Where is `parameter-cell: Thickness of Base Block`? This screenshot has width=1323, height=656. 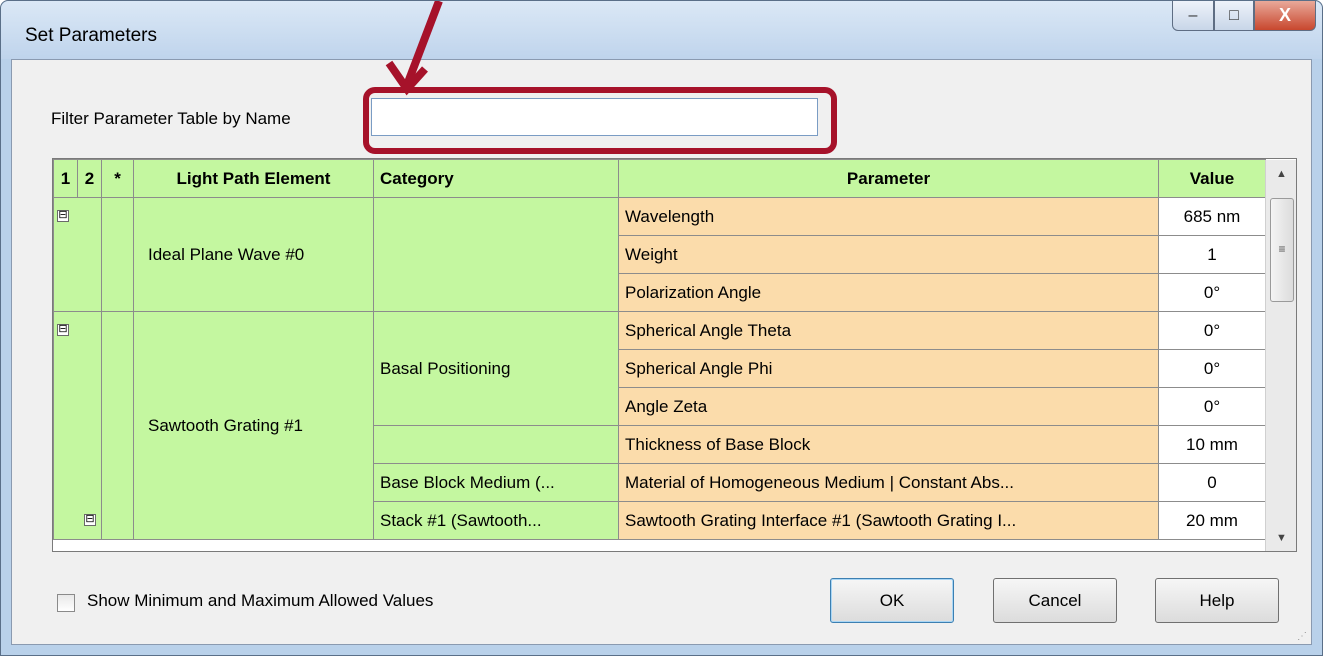 parameter-cell: Thickness of Base Block is located at coordinates (888, 444).